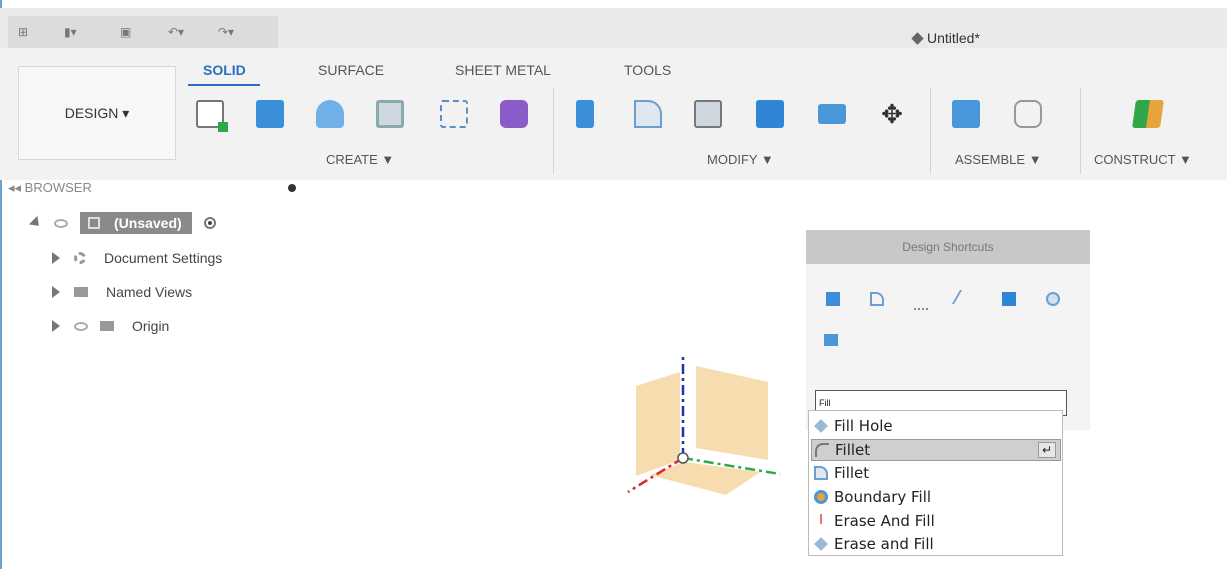 This screenshot has width=1227, height=569. What do you see at coordinates (514, 114) in the screenshot?
I see `create-form-icon` at bounding box center [514, 114].